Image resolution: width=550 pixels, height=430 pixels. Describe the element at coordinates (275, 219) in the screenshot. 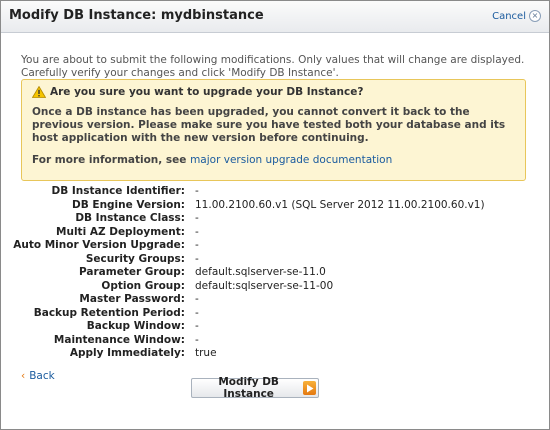

I see `detail-row: DB Instance Class: -` at that location.